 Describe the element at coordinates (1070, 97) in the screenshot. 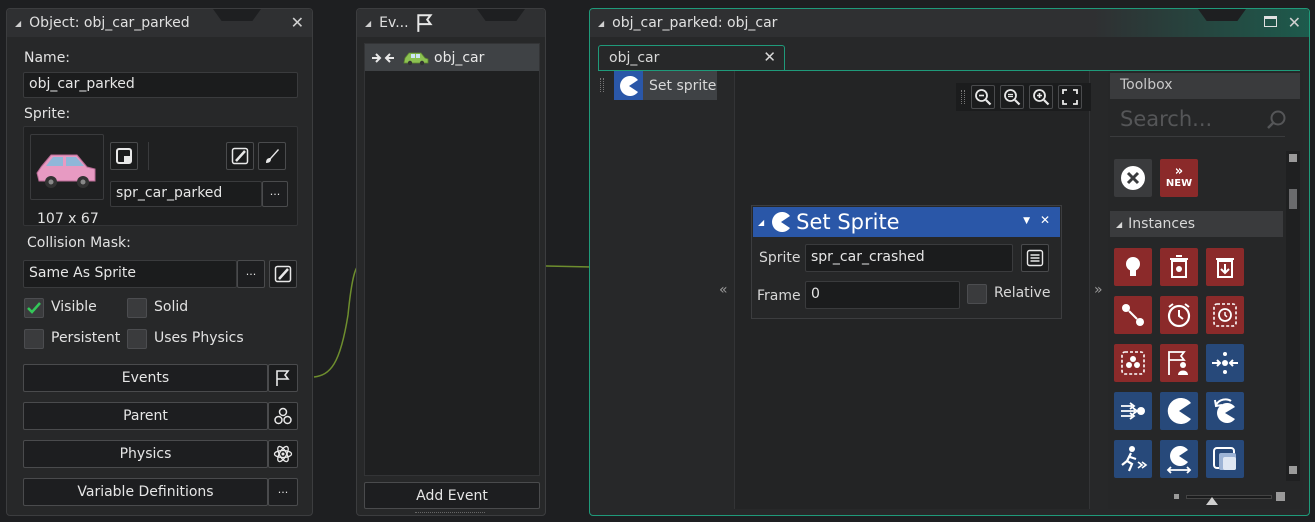

I see `fit-to-screen-button` at that location.